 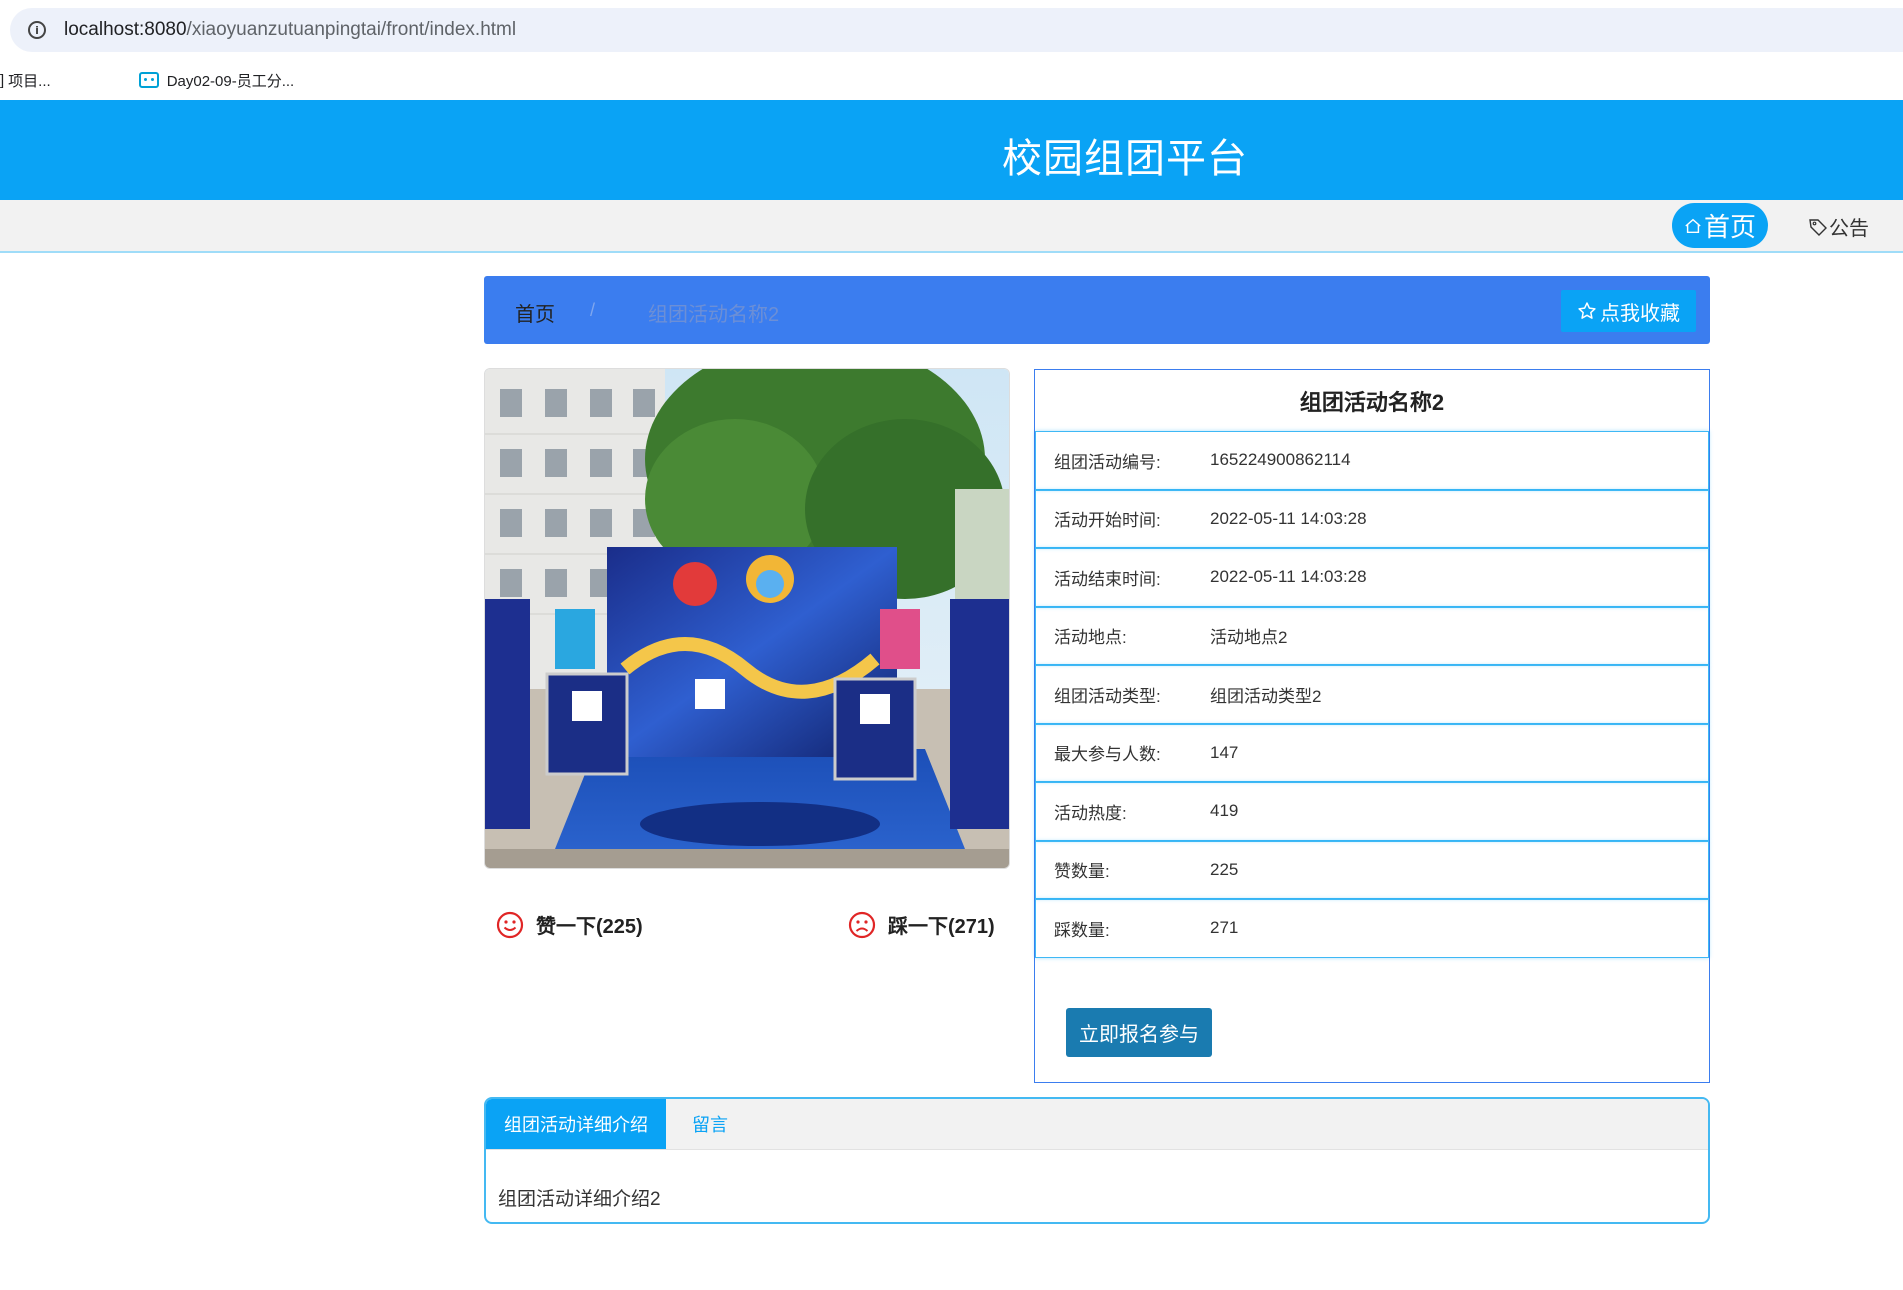 I want to click on detail-label: 组团活动类型:, so click(x=1107, y=696).